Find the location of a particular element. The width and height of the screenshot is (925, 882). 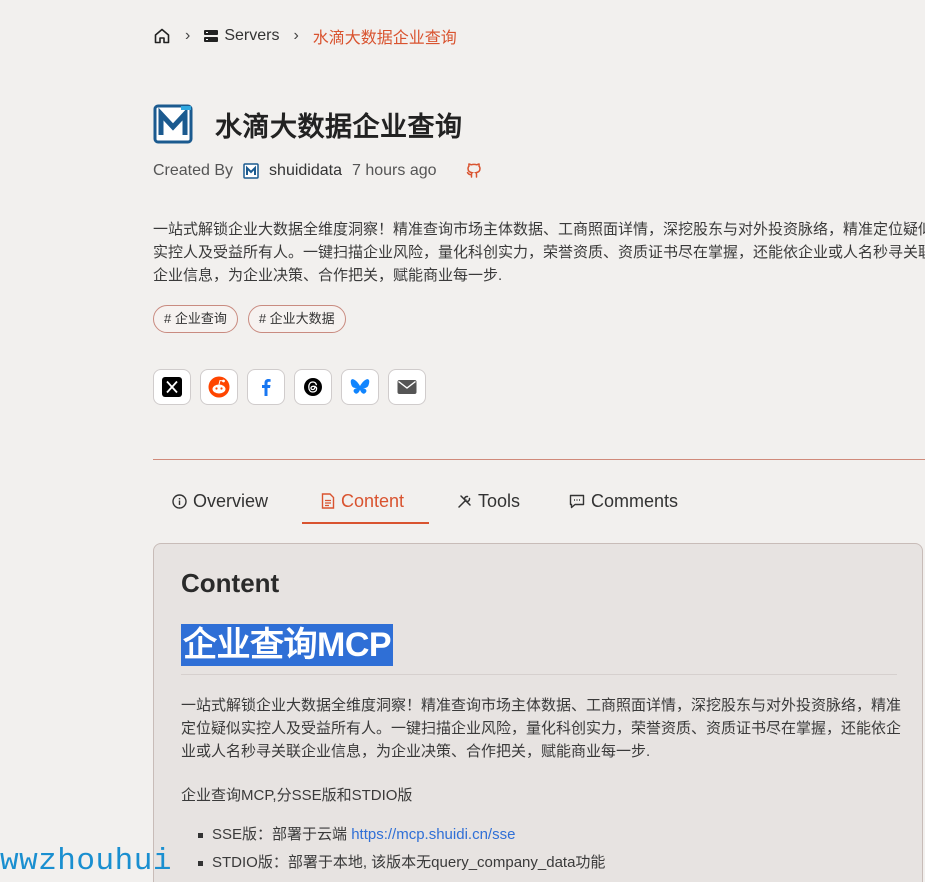

list-item: STDIO版：部署于本地, 该版本无query_company_data功能 is located at coordinates (393, 866).